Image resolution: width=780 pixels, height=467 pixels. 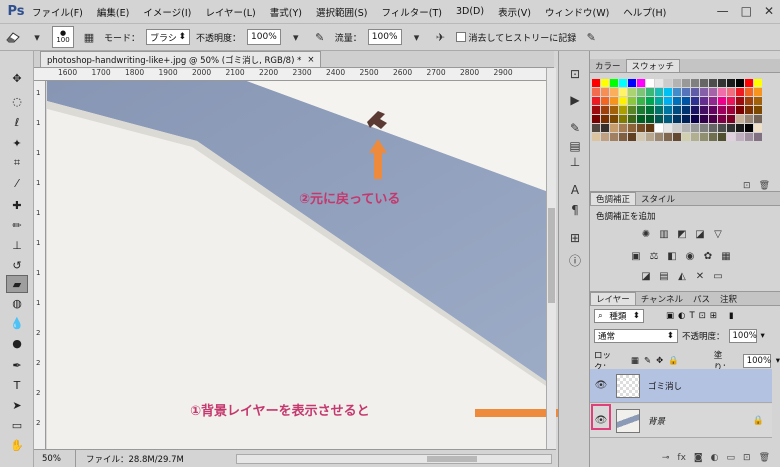 What do you see at coordinates (658, 198) in the screenshot?
I see `tab-styles: スタイル` at bounding box center [658, 198].